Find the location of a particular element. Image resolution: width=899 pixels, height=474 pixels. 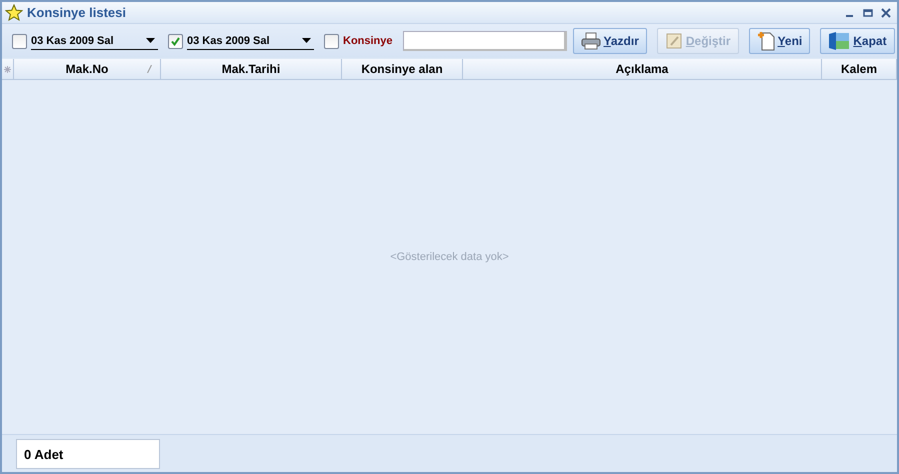

print-button: Yazdır is located at coordinates (609, 41).